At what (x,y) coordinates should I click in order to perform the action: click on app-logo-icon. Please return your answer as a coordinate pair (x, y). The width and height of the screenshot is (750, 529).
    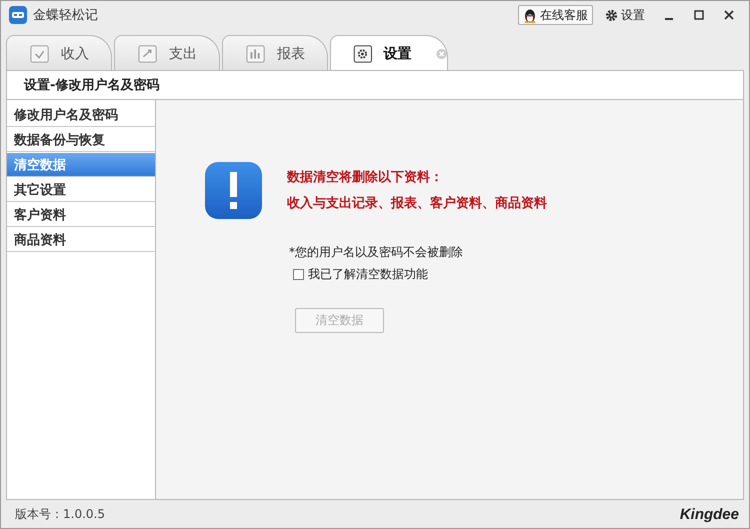
    Looking at the image, I should click on (18, 15).